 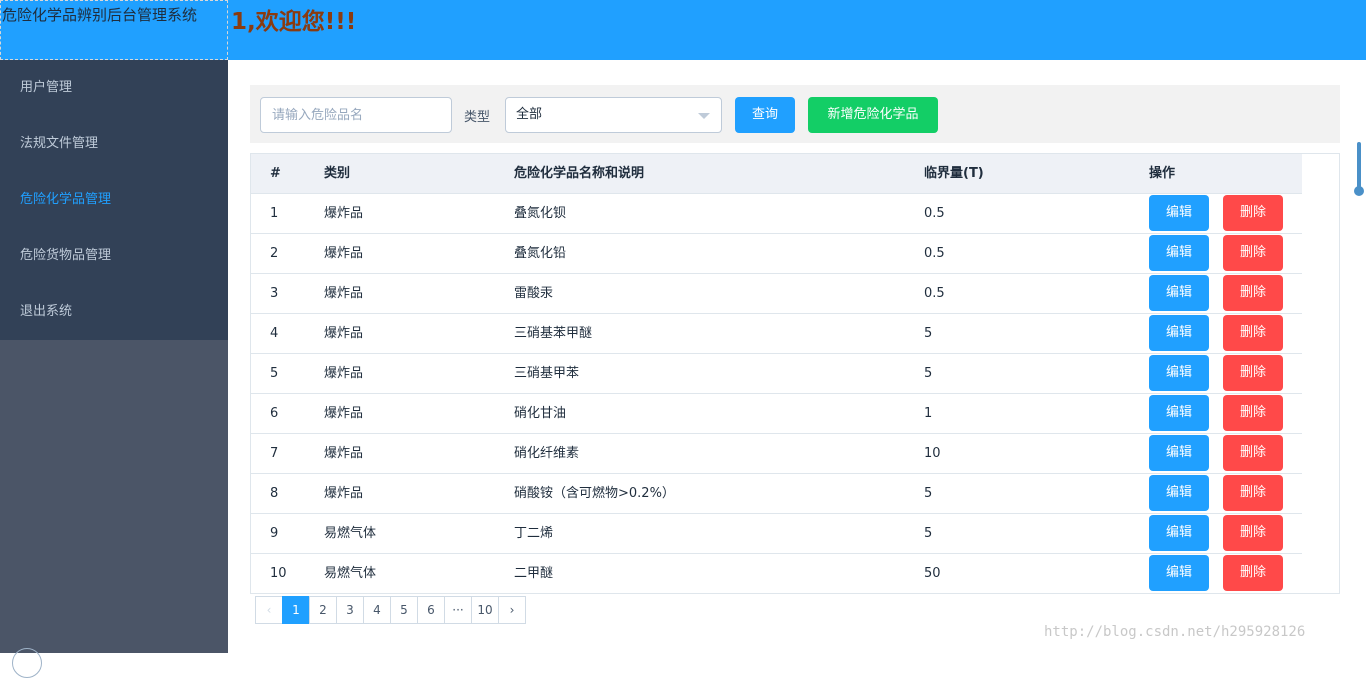 What do you see at coordinates (275, 173) in the screenshot?
I see `column-header-index: #` at bounding box center [275, 173].